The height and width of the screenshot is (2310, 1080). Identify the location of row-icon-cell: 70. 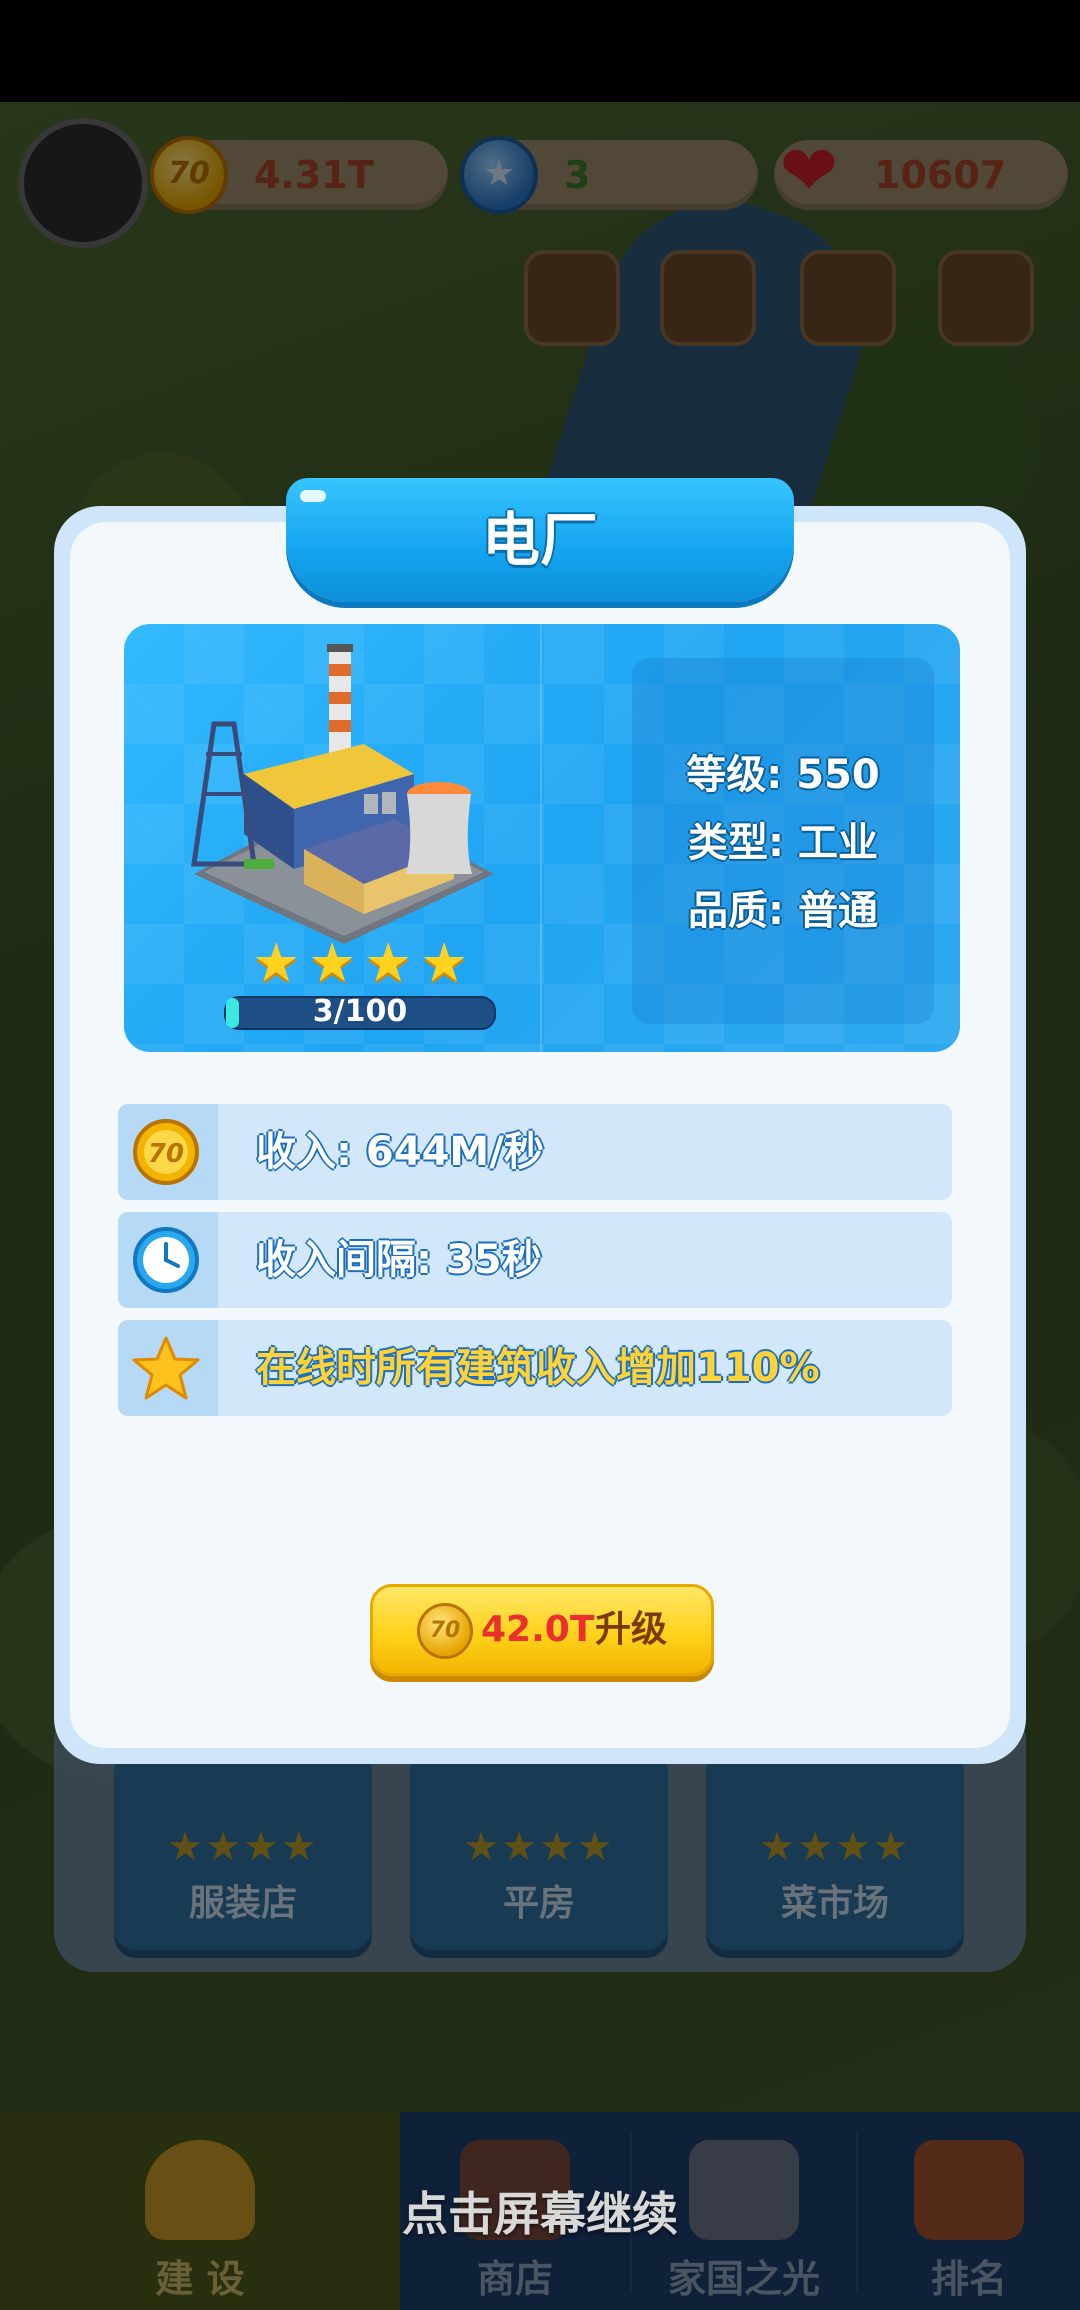
(168, 1152).